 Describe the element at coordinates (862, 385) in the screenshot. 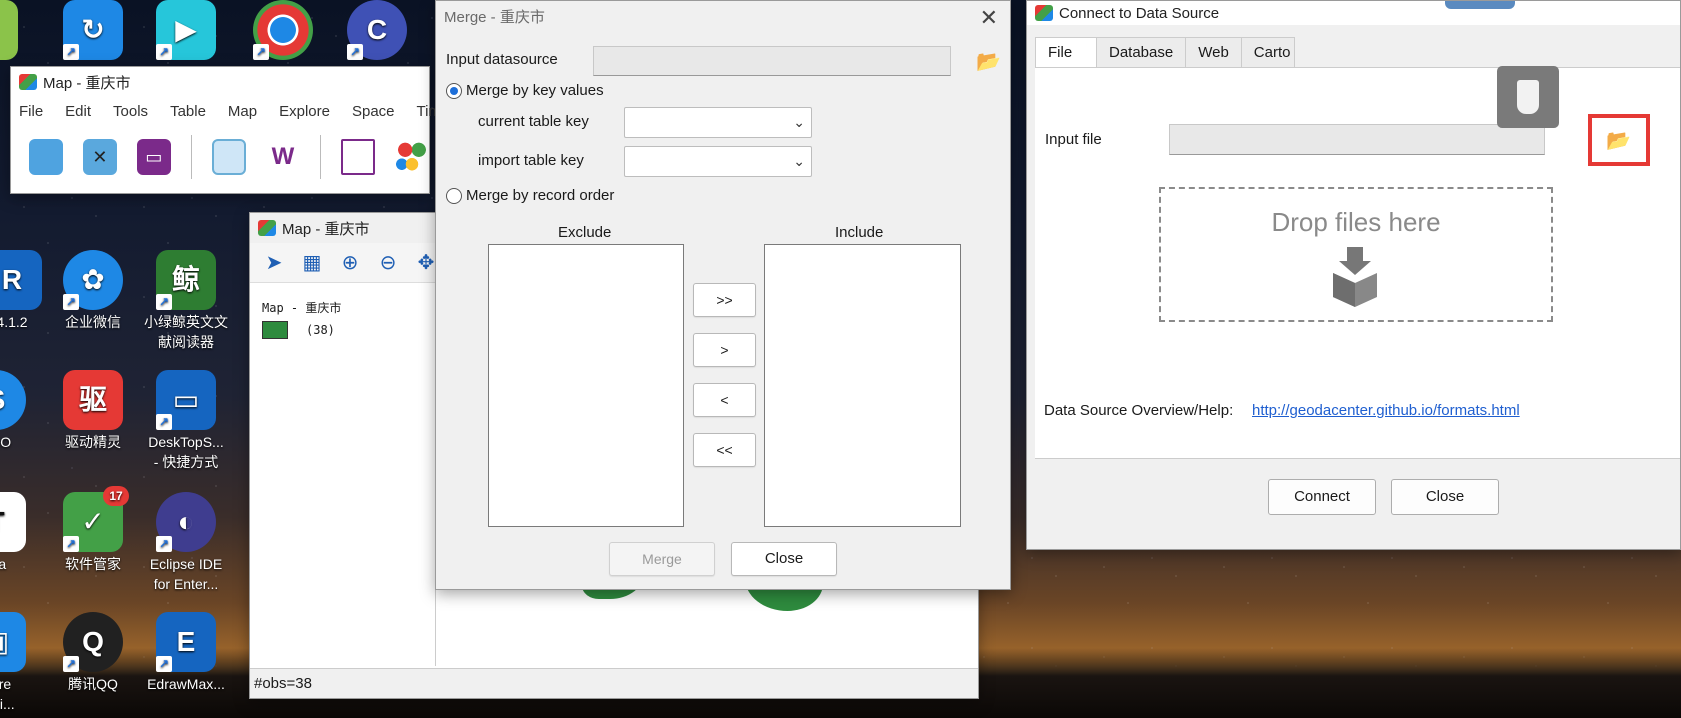

I see `include-list` at that location.